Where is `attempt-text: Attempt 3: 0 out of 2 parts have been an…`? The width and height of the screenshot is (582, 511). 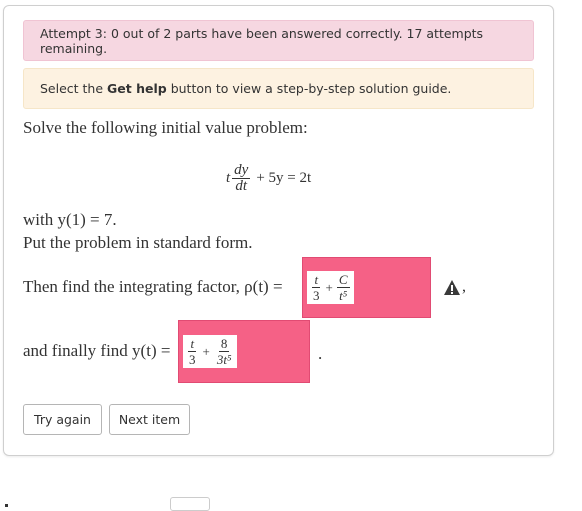 attempt-text: Attempt 3: 0 out of 2 parts have been an… is located at coordinates (262, 40).